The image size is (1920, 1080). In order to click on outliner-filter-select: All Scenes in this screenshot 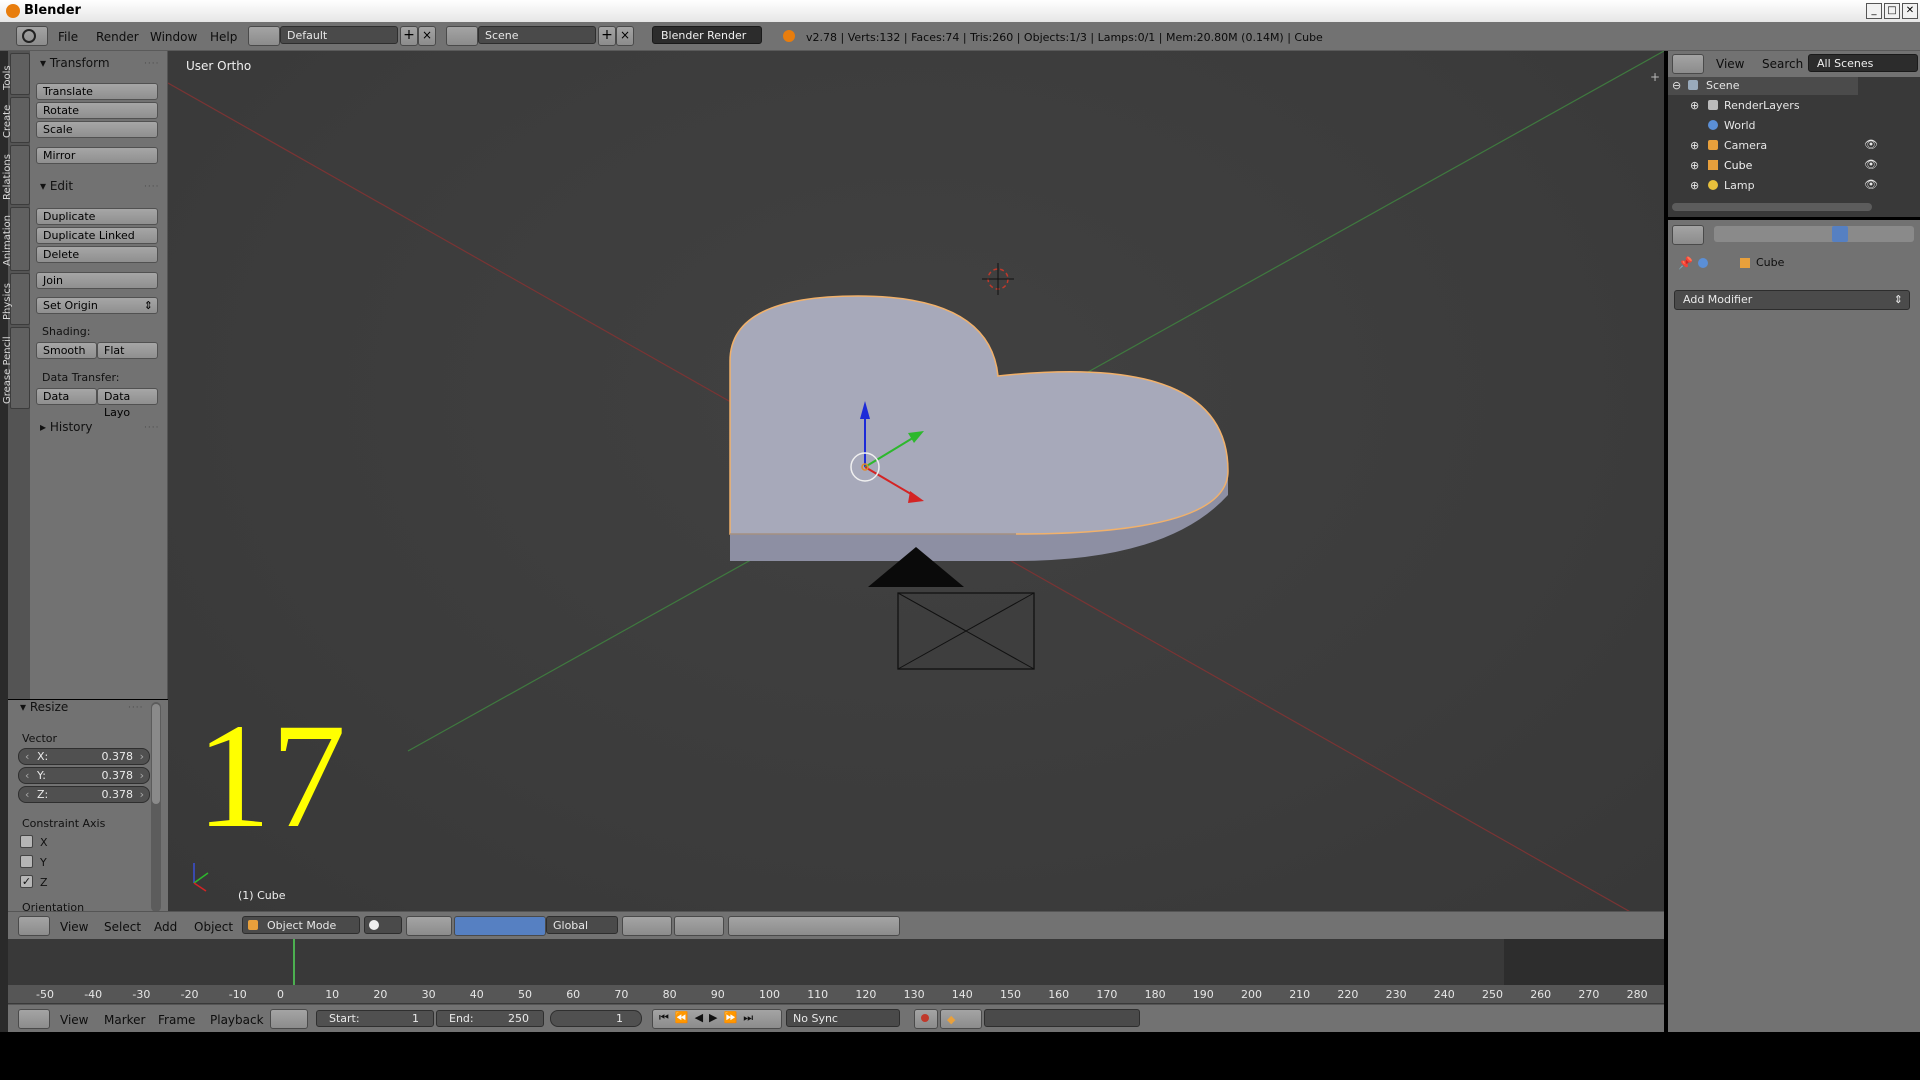, I will do `click(1863, 63)`.